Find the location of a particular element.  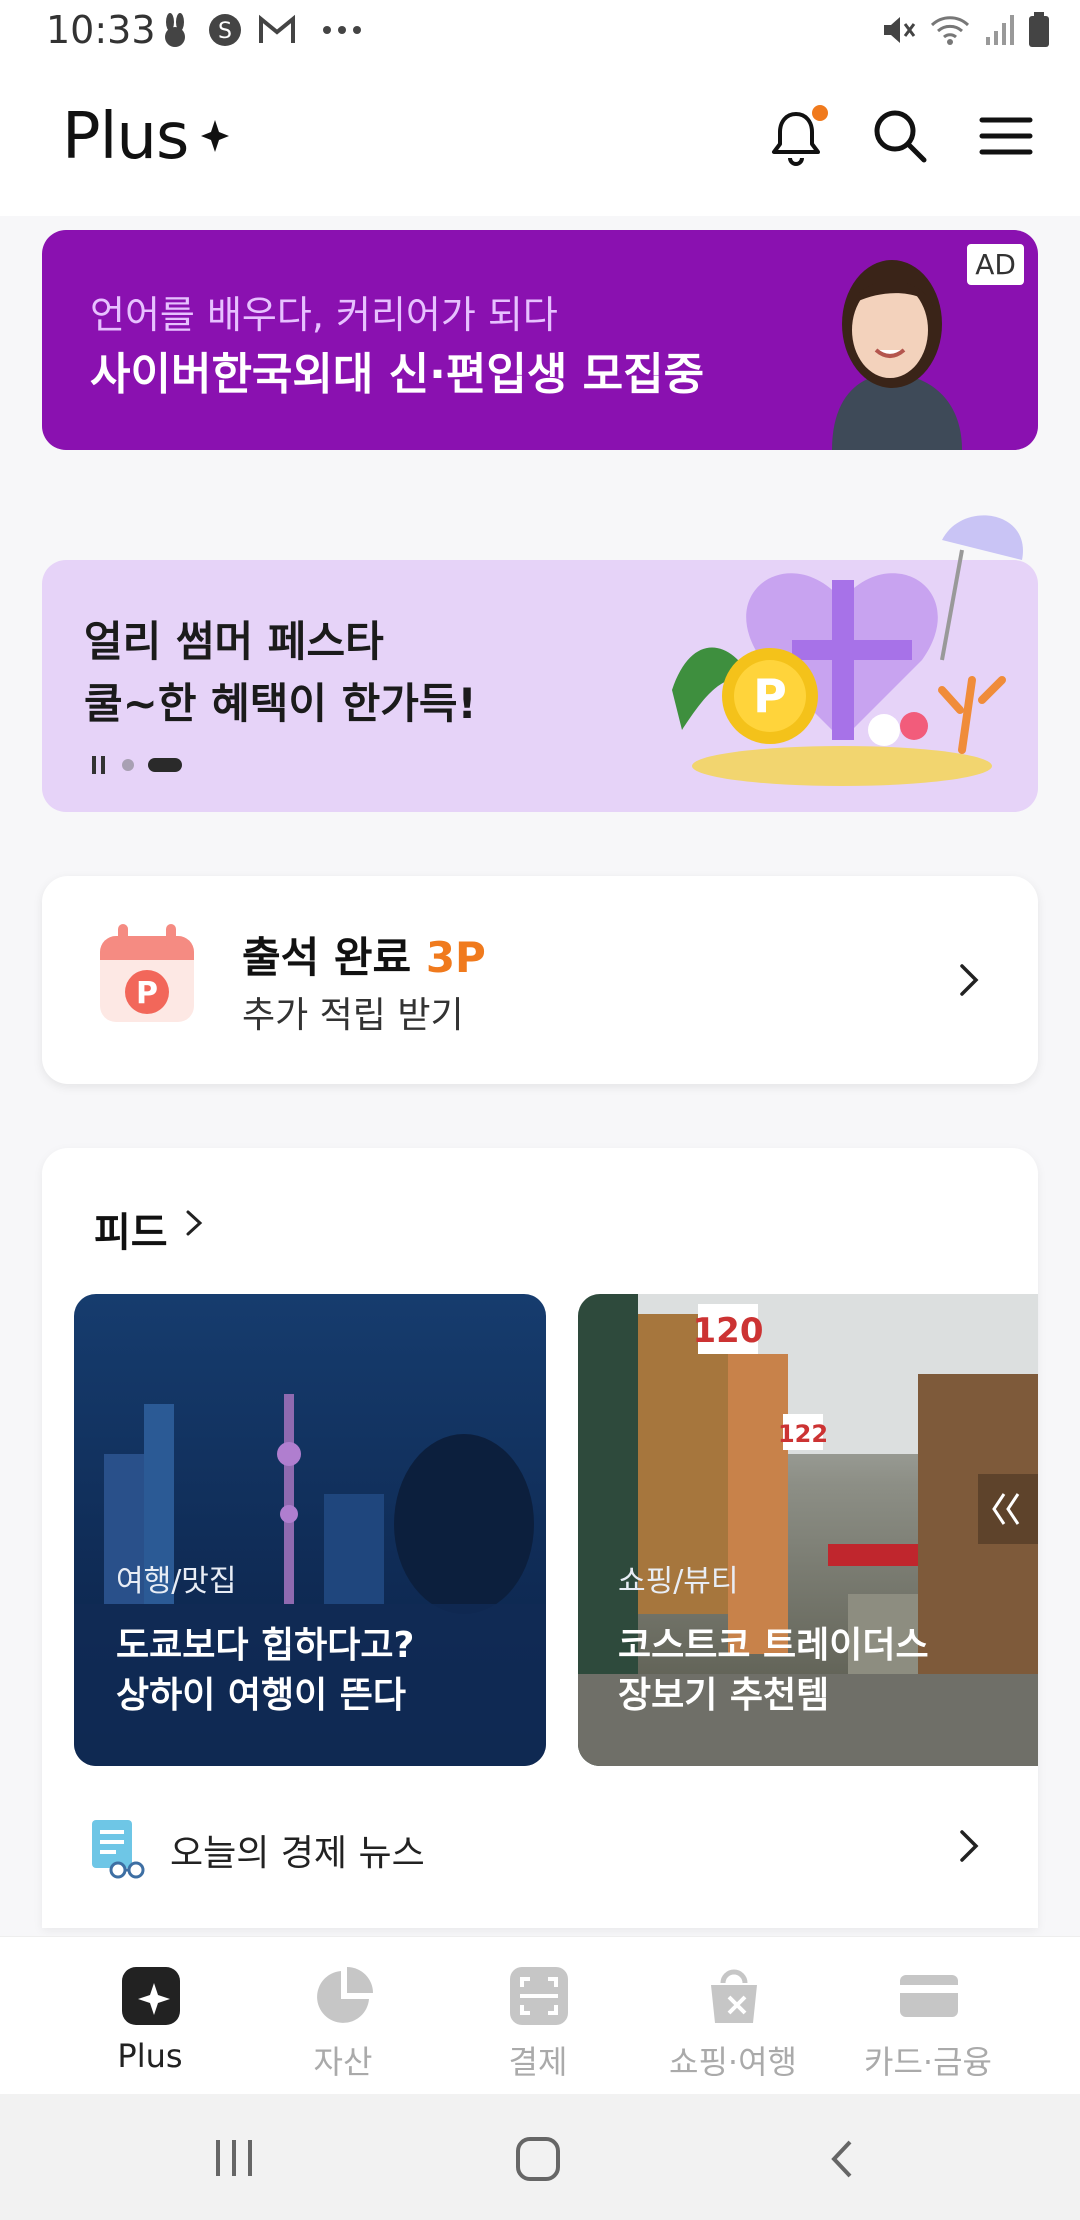

sparkle-icon is located at coordinates (215, 136).